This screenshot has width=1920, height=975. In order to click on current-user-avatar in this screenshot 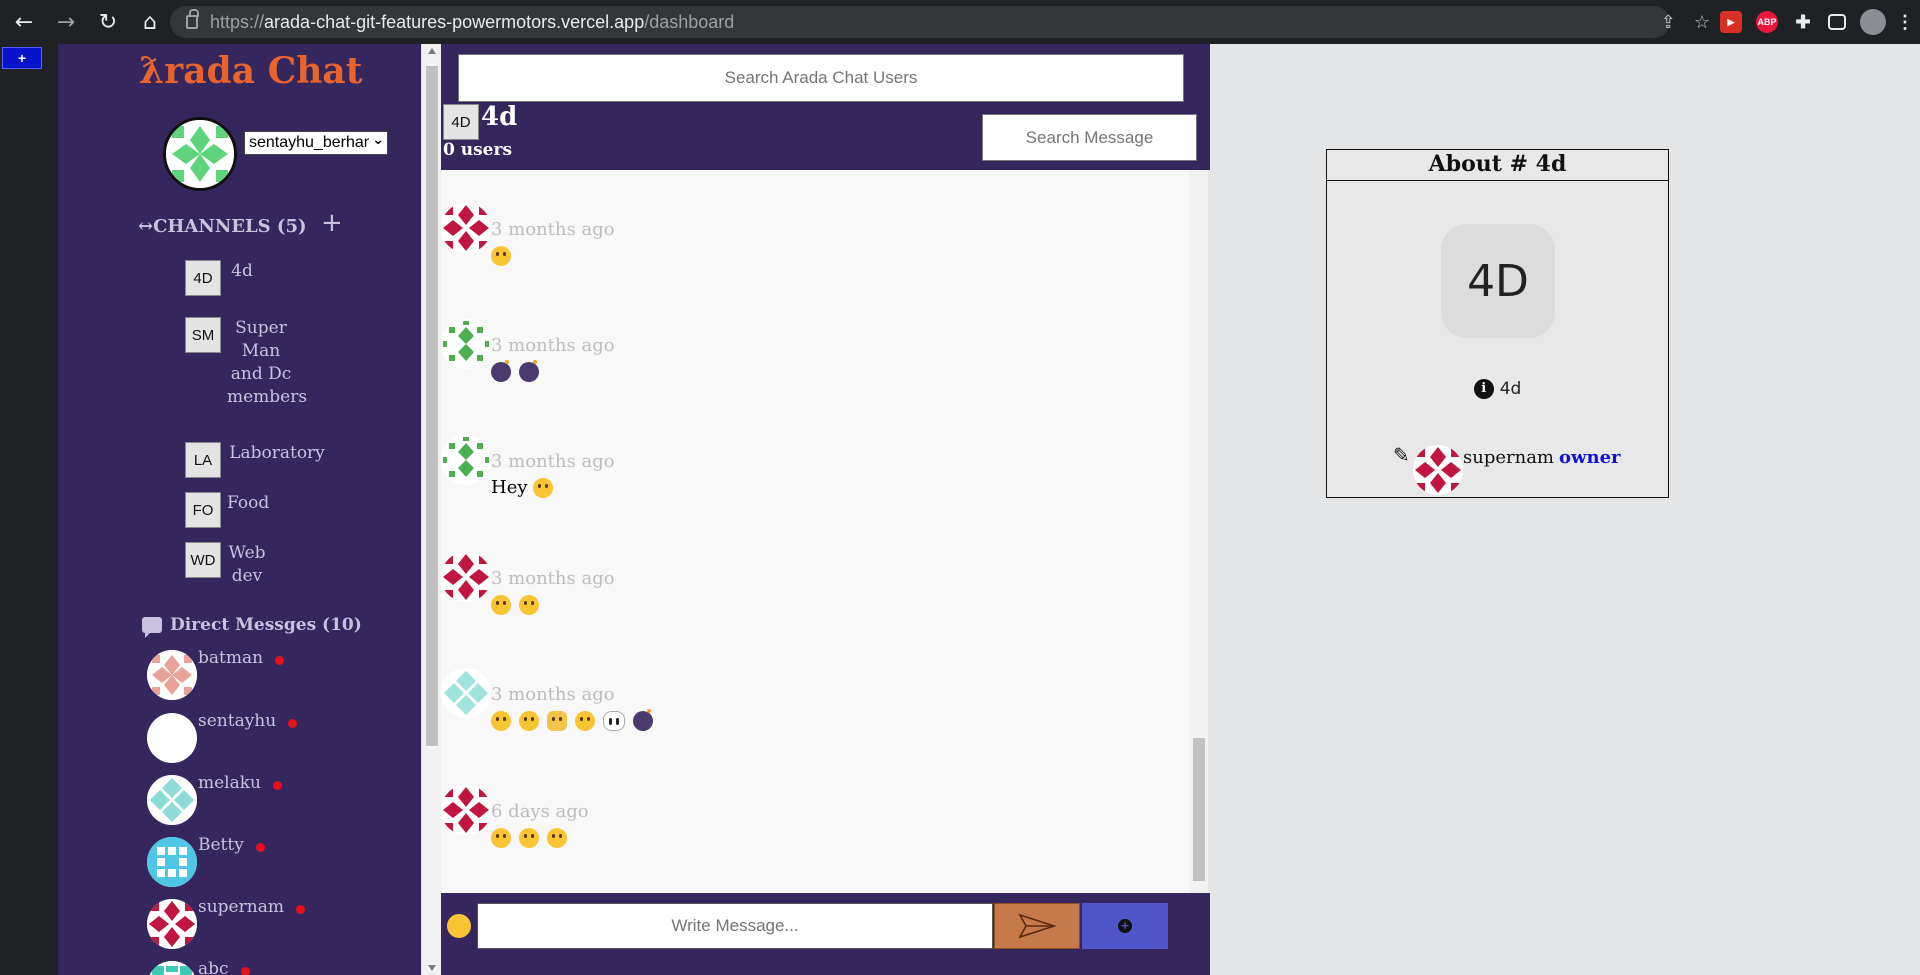, I will do `click(200, 154)`.